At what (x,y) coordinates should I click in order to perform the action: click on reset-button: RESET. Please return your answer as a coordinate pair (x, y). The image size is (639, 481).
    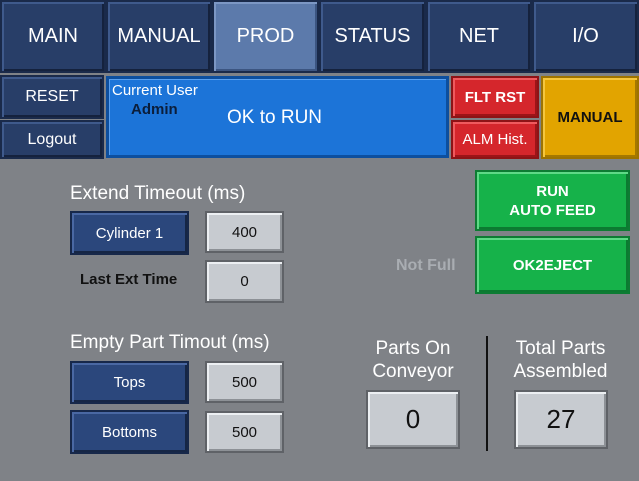
    Looking at the image, I should click on (52, 97).